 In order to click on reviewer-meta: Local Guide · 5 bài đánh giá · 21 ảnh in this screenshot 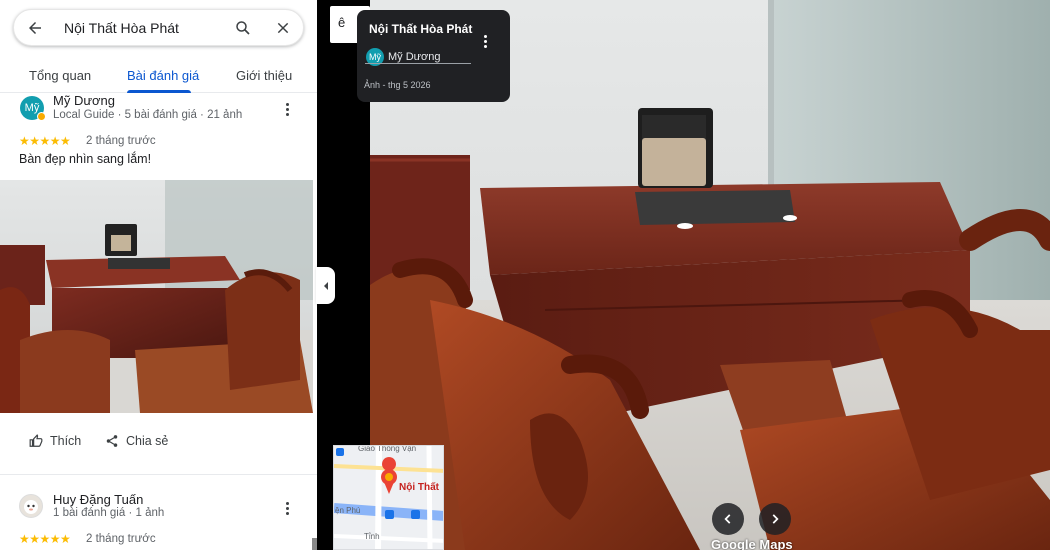, I will do `click(148, 115)`.